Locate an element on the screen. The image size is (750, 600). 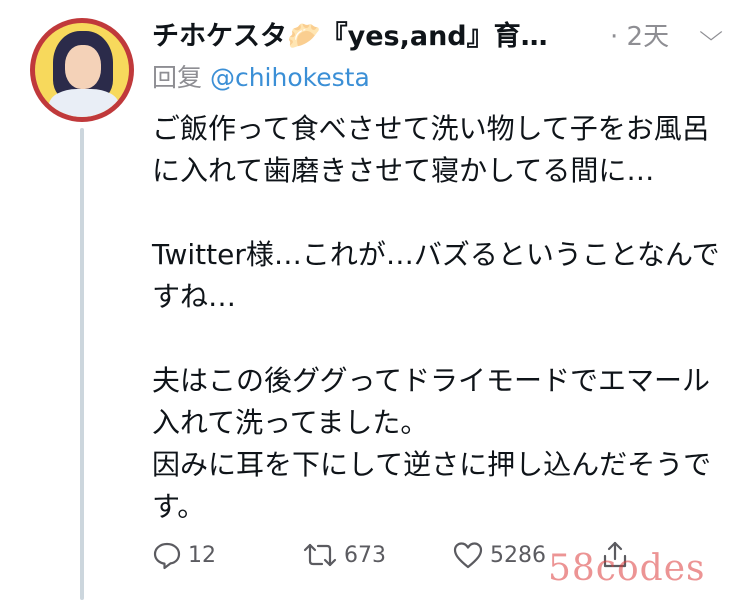
watermark: 58codes is located at coordinates (627, 568).